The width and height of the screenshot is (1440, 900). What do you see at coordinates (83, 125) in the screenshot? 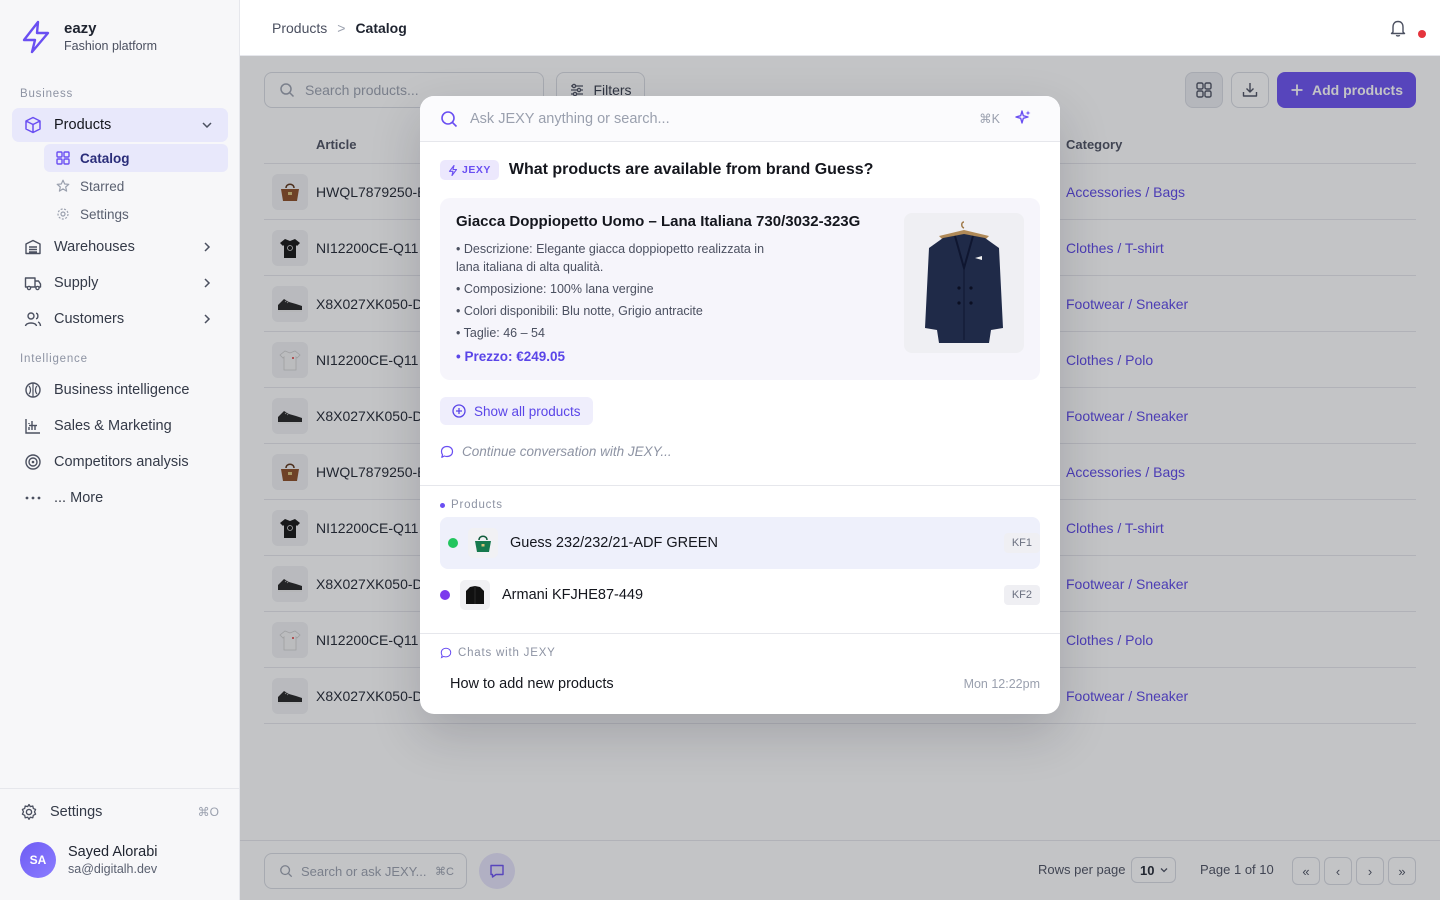
I see `sidebar-item-label: Products` at bounding box center [83, 125].